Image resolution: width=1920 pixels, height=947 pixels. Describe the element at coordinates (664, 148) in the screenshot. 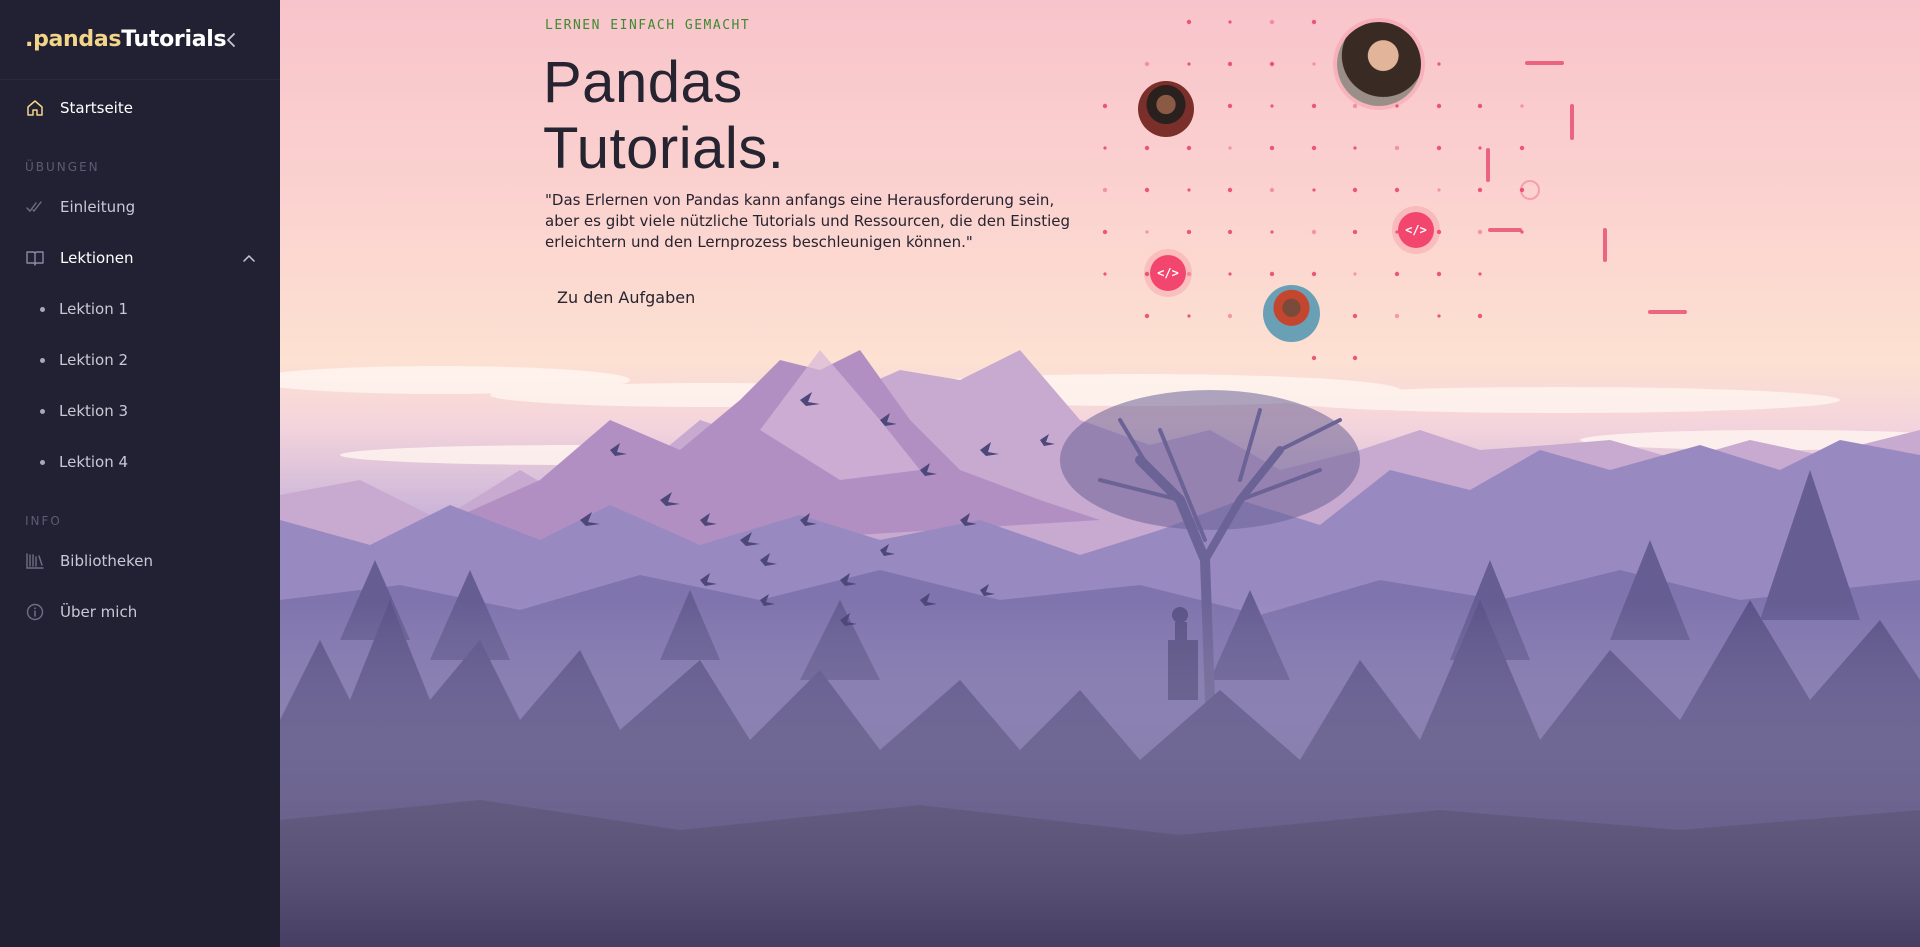

I see `hero-title-line-2: Tutorials.` at that location.